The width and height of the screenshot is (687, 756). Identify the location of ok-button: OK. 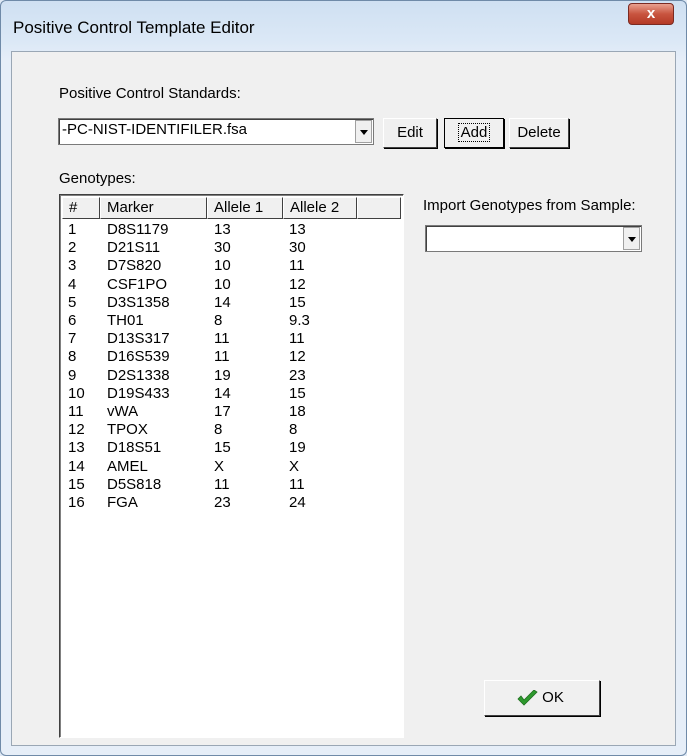
(542, 698).